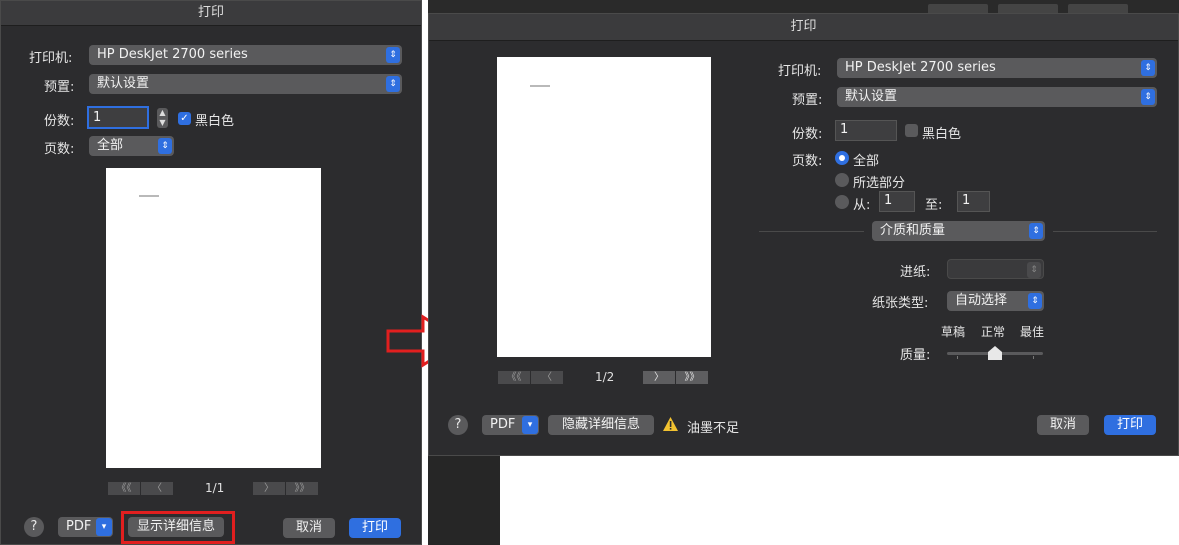 Image resolution: width=1179 pixels, height=545 pixels. Describe the element at coordinates (911, 130) in the screenshot. I see `bw-checkbox` at that location.